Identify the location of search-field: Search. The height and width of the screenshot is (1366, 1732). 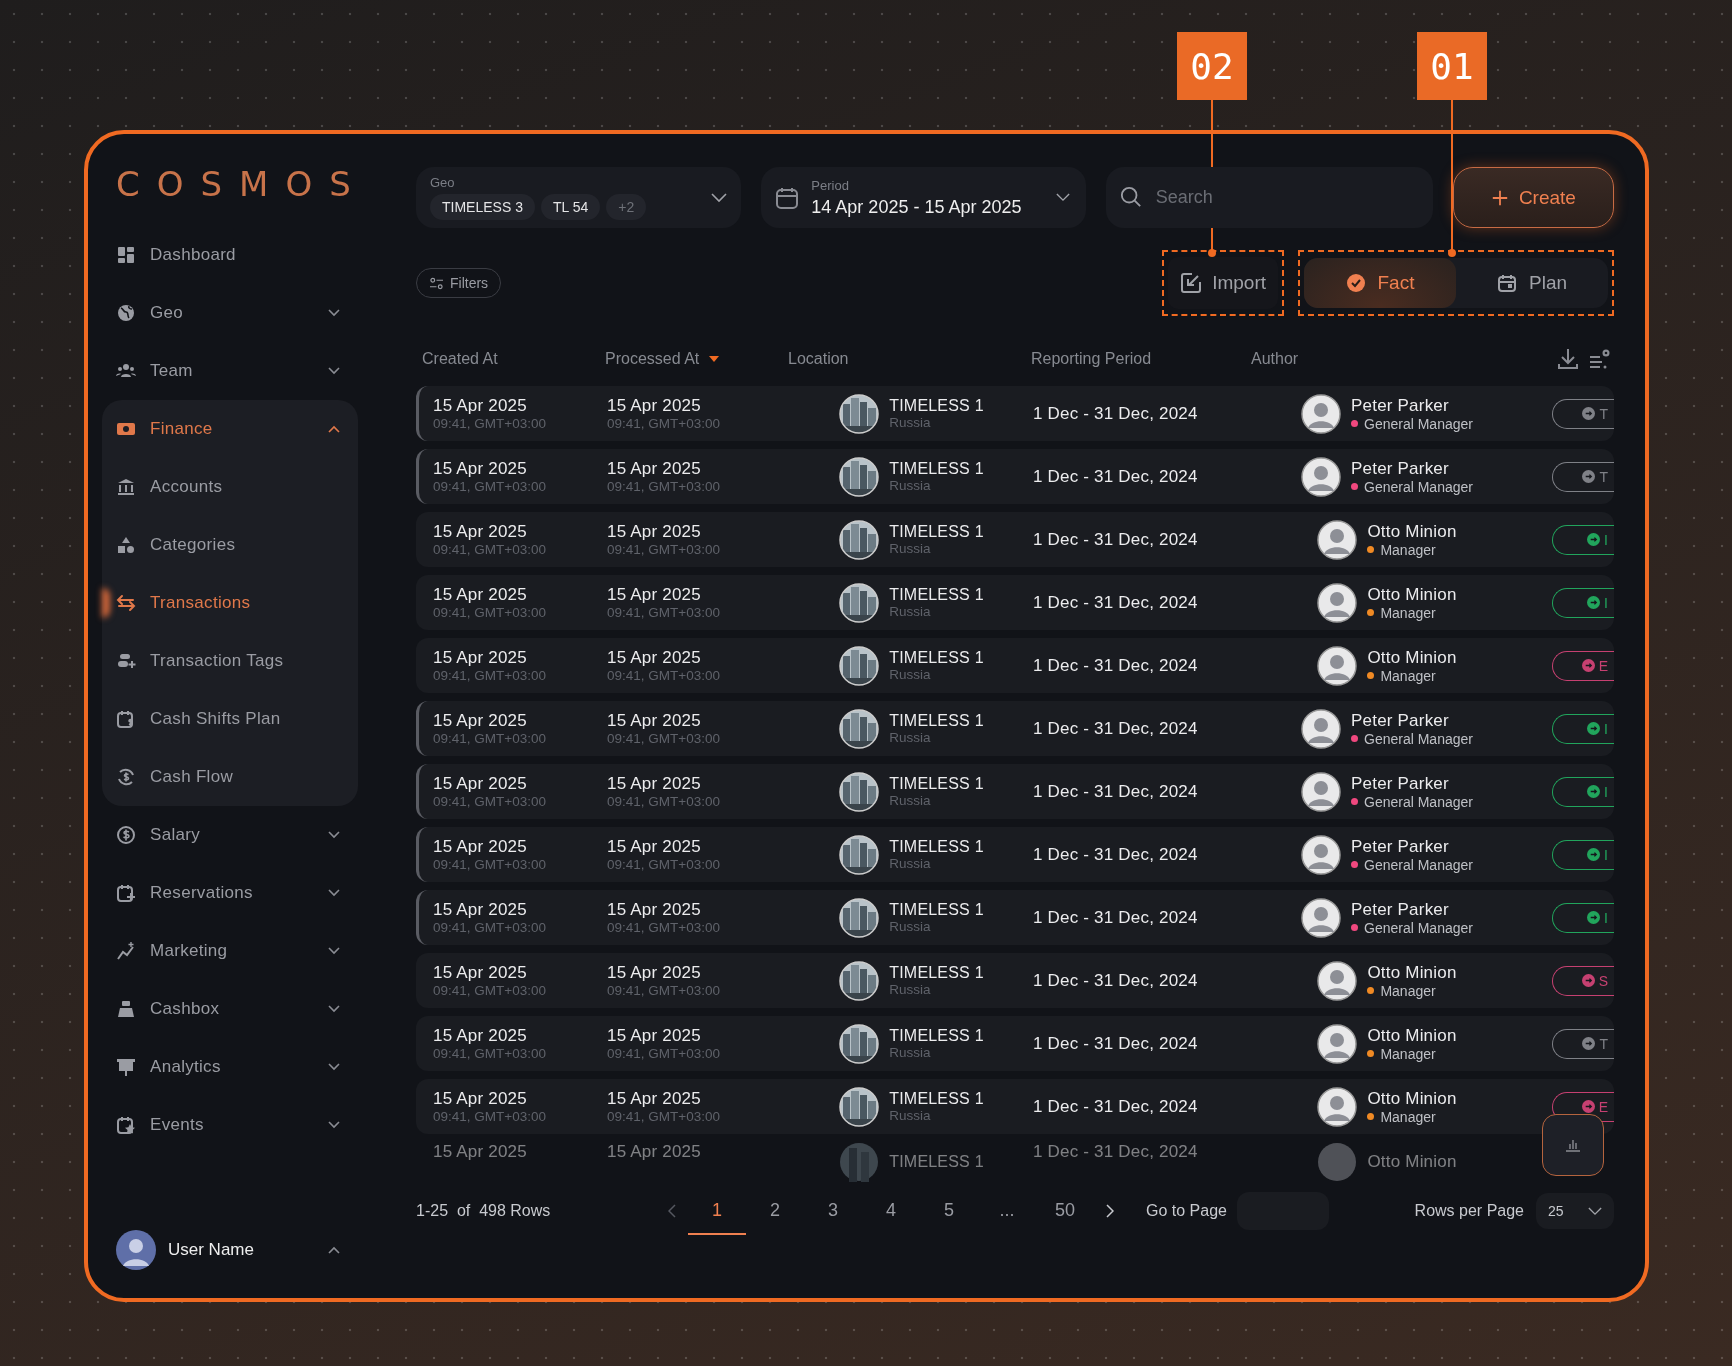
(1269, 197).